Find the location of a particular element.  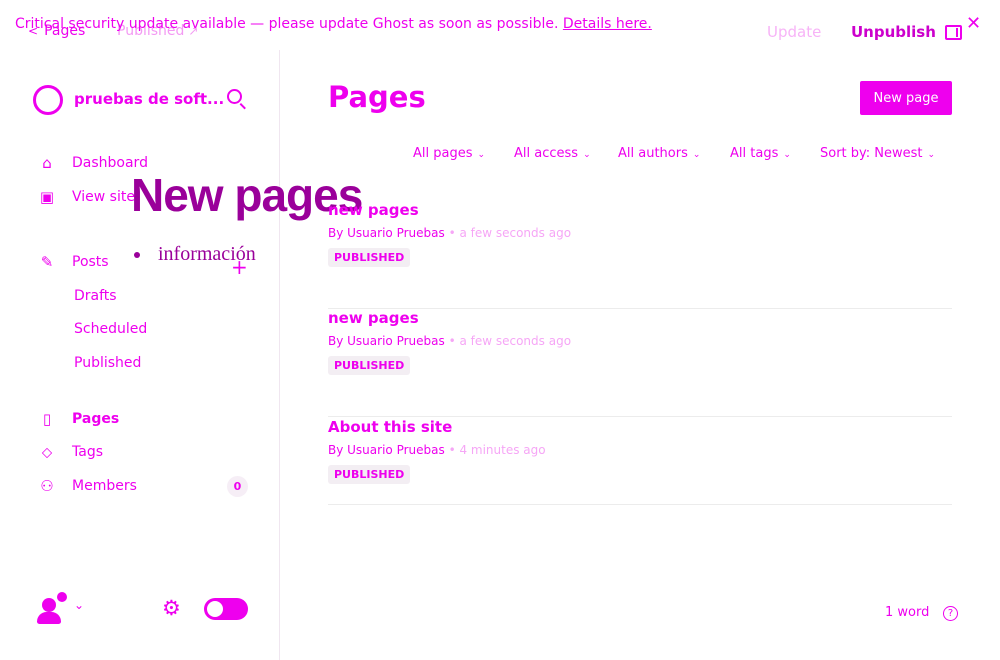

sidebar-item-label: Members is located at coordinates (104, 486).